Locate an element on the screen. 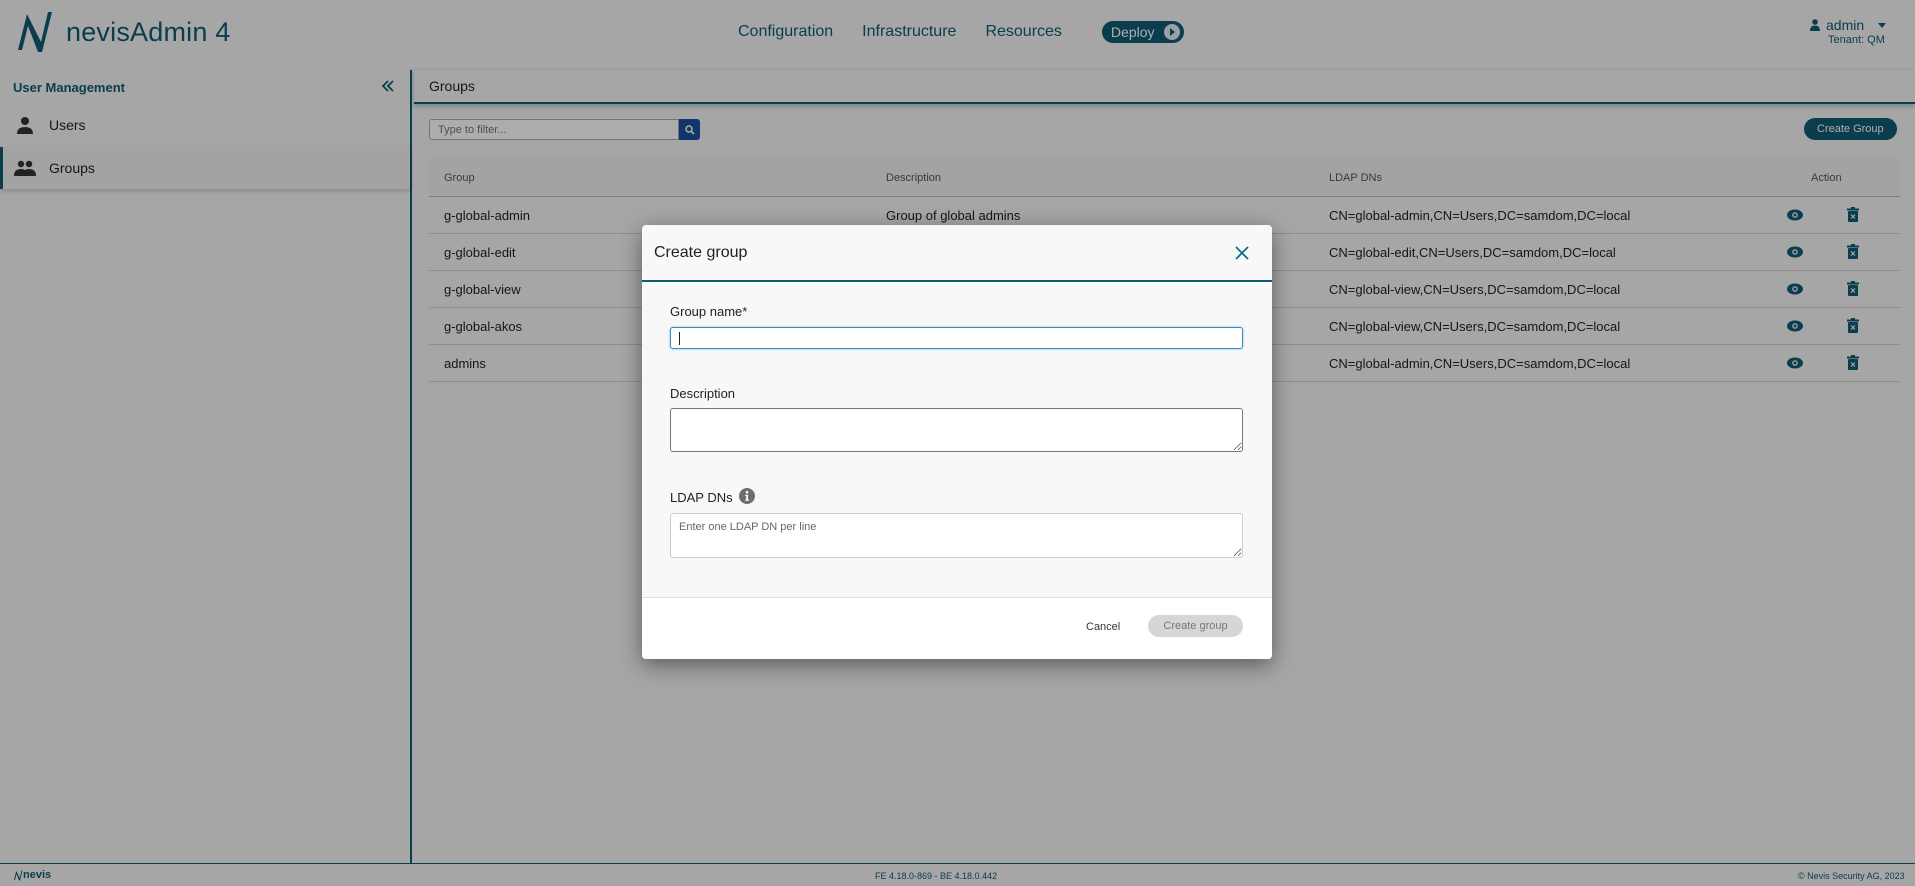 This screenshot has height=886, width=1915. info-icon is located at coordinates (747, 496).